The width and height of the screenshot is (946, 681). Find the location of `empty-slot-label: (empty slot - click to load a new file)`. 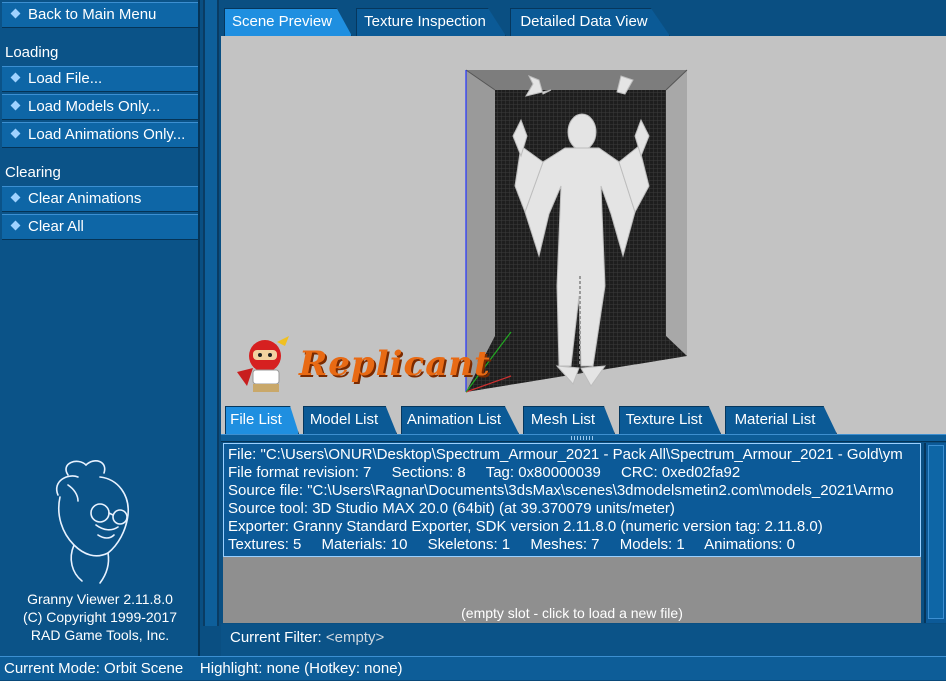

empty-slot-label: (empty slot - click to load a new file) is located at coordinates (572, 613).